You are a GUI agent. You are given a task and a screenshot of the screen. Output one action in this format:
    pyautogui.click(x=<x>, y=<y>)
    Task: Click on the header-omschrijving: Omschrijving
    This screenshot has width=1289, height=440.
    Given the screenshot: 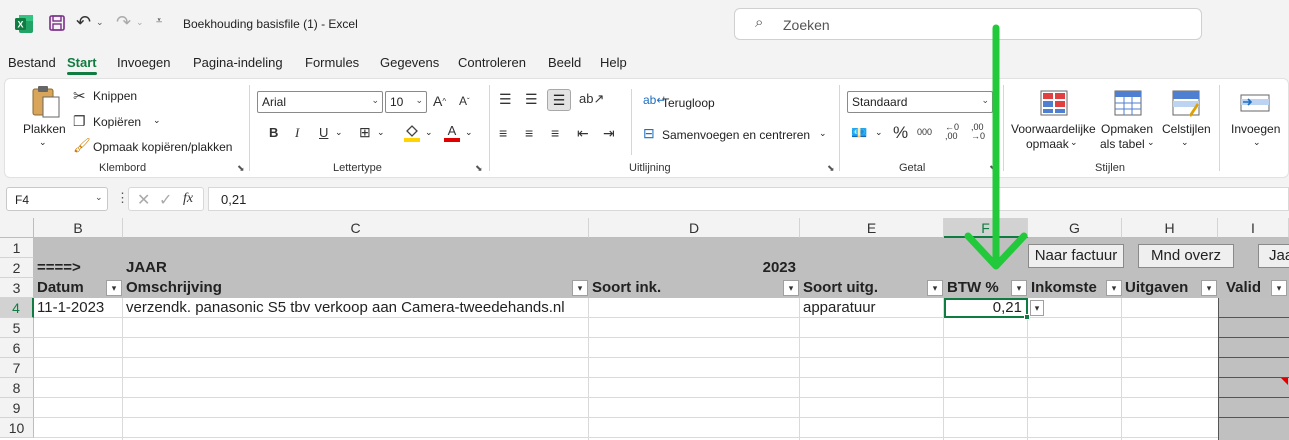 What is the action you would take?
    pyautogui.click(x=273, y=288)
    